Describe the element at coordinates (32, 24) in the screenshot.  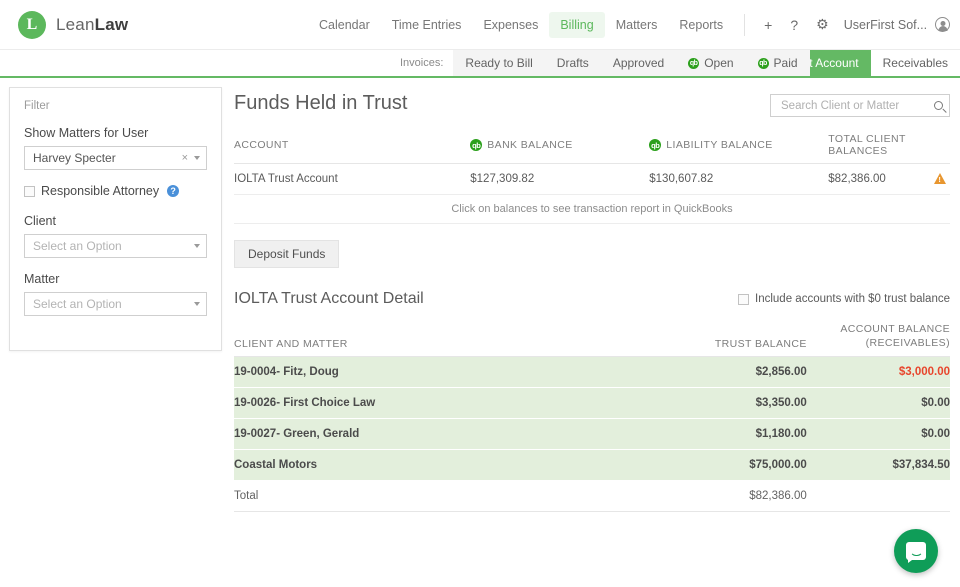
I see `leanlaw-logo-icon: L` at that location.